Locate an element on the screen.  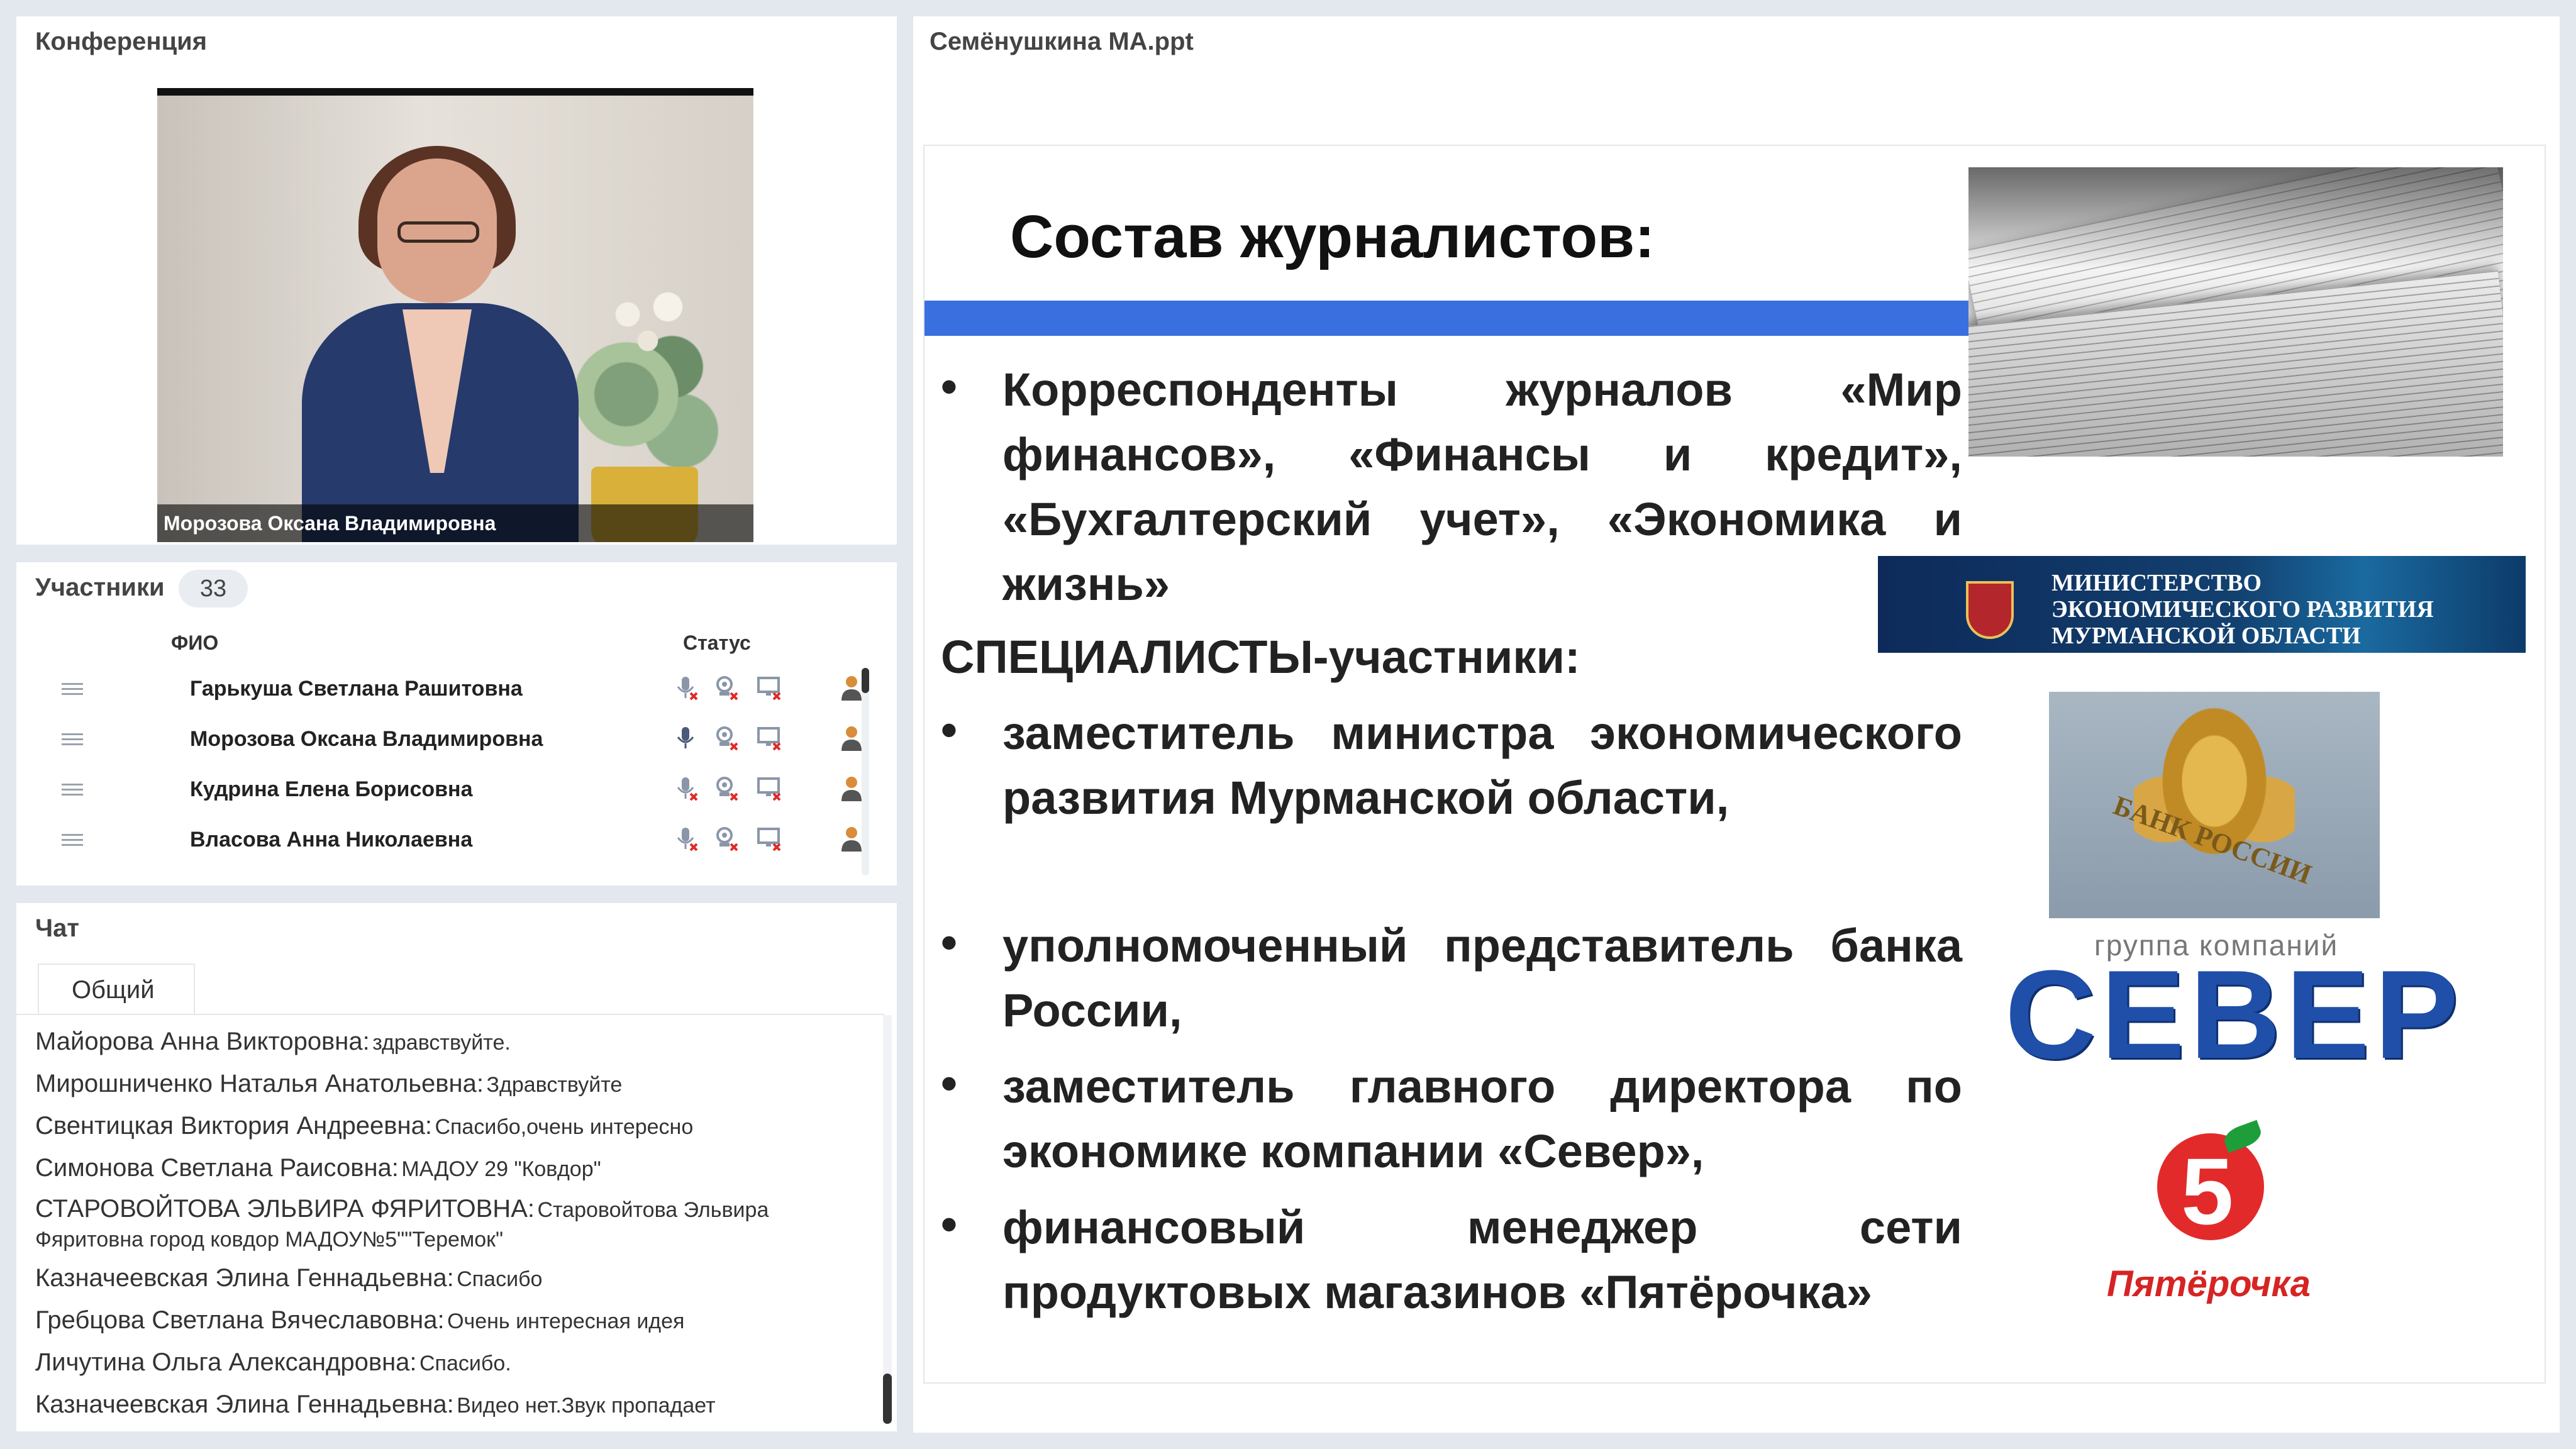
chat-scrollbar is located at coordinates (887, 1219).